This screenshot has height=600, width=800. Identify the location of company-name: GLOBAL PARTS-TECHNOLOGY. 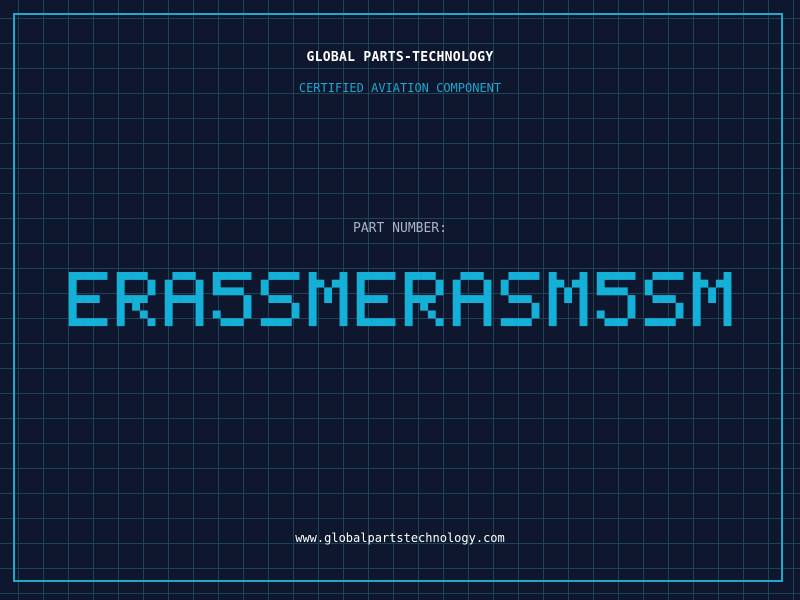
(400, 57).